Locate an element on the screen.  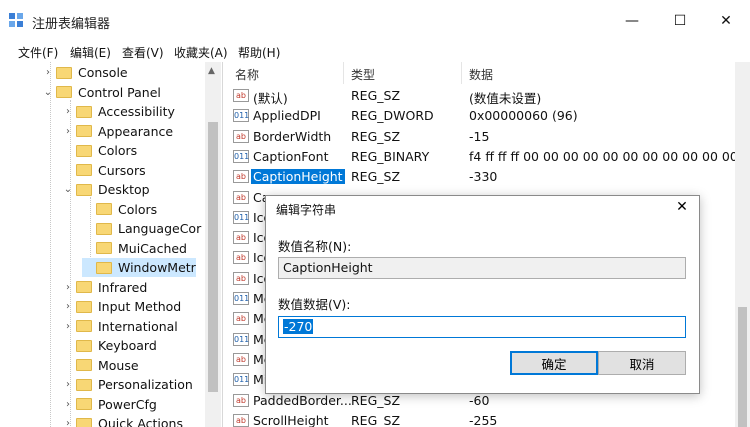
value-type: REG_BINARY is located at coordinates (390, 156).